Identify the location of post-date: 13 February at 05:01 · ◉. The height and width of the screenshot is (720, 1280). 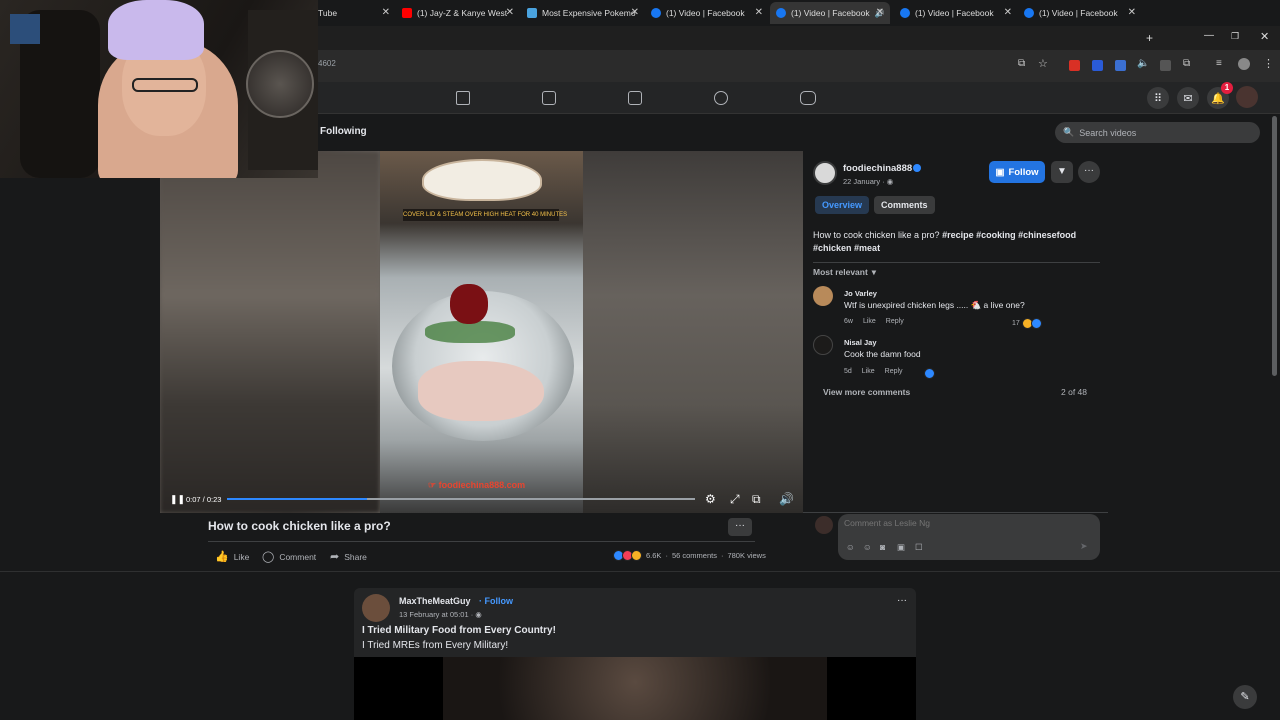
(440, 614).